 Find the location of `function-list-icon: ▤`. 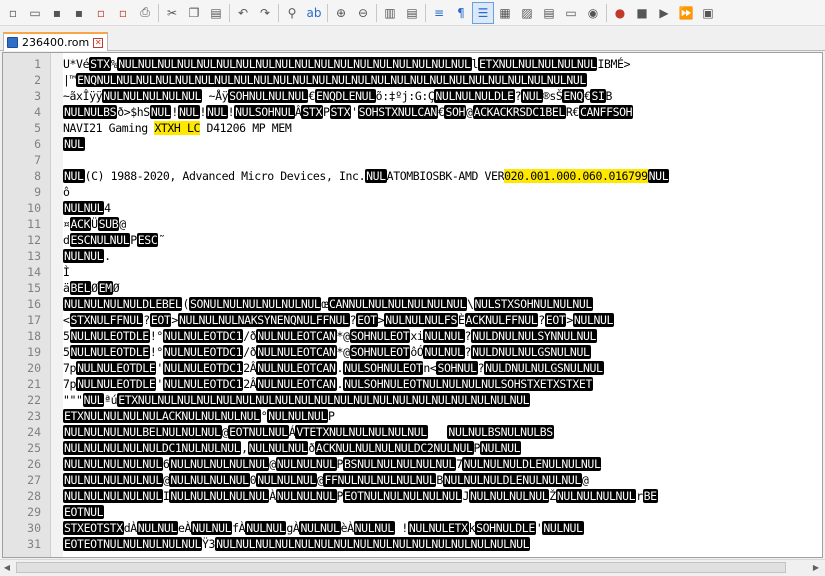

function-list-icon: ▤ is located at coordinates (549, 13).